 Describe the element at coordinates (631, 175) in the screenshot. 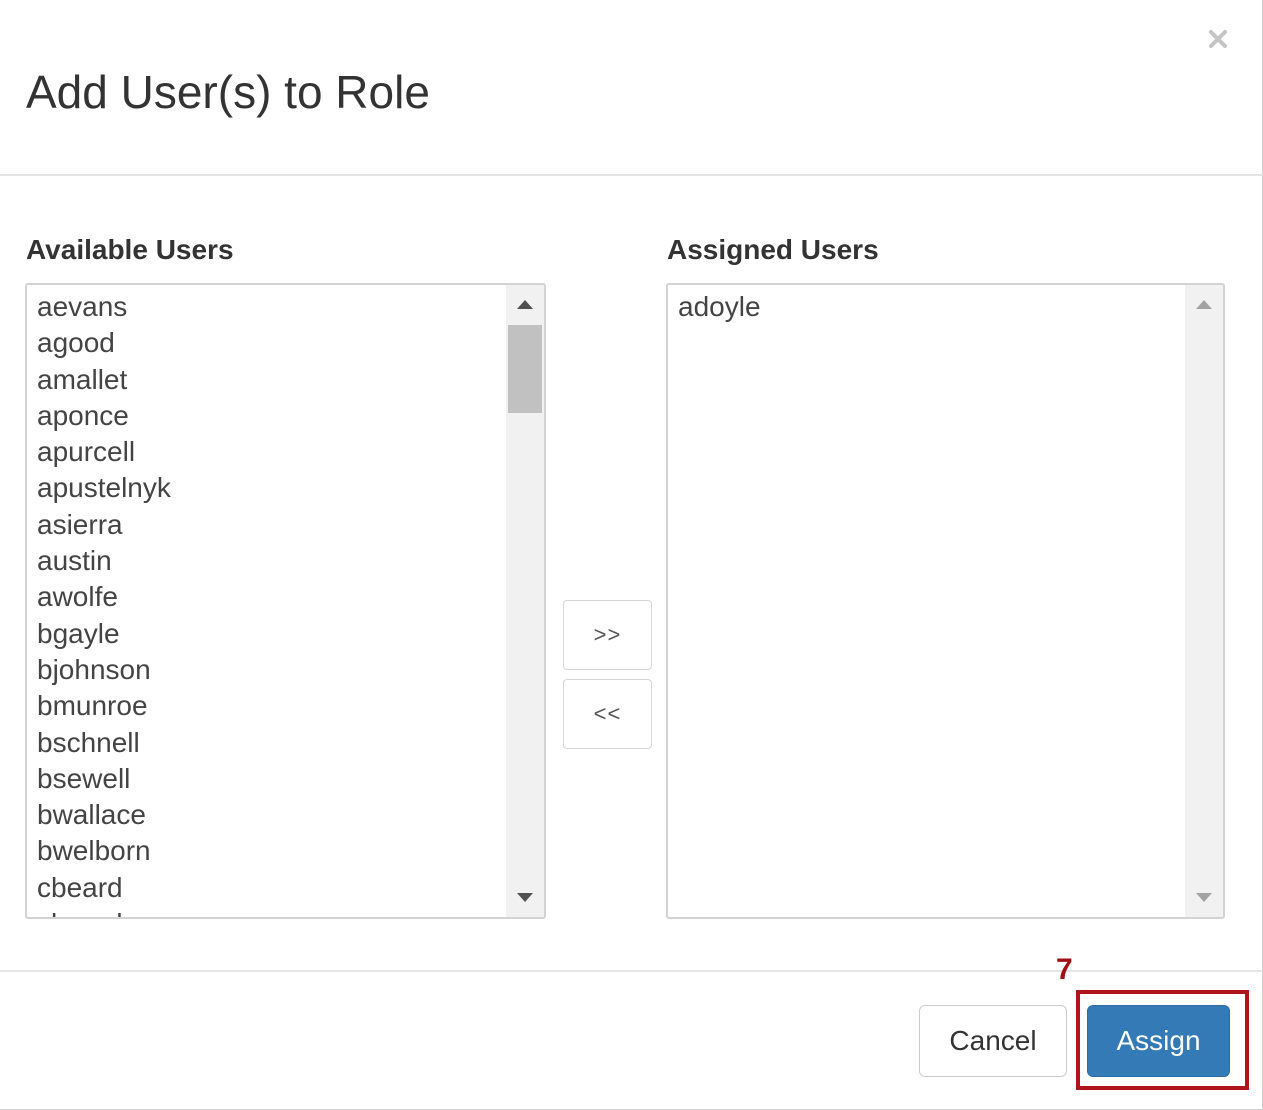

I see `header-divider` at that location.